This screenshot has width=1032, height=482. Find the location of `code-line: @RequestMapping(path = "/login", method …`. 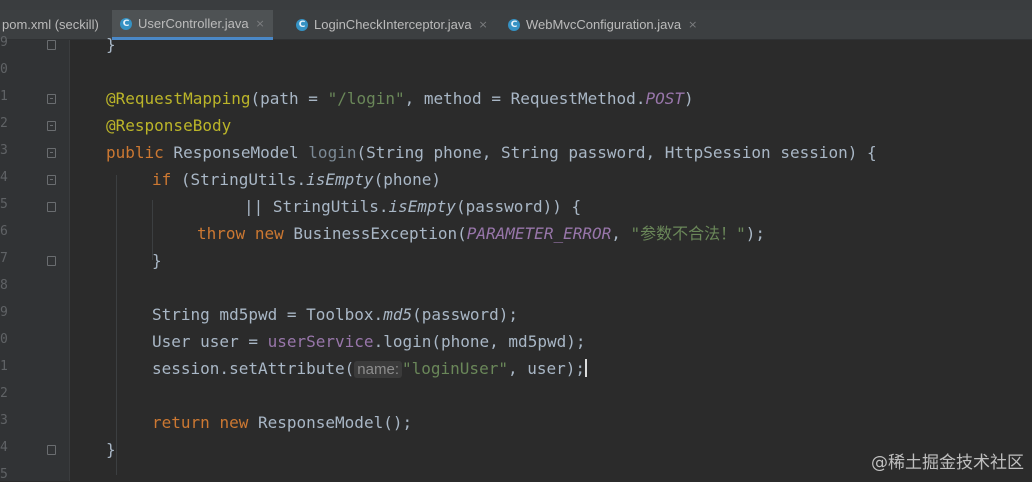

code-line: @RequestMapping(path = "/login", method … is located at coordinates (400, 98).